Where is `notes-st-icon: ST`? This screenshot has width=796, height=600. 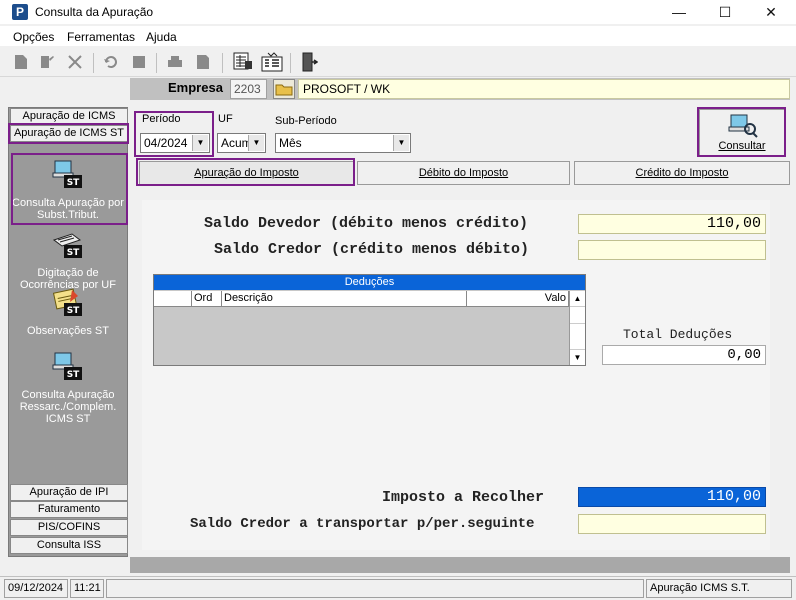
notes-st-icon: ST is located at coordinates (67, 302).